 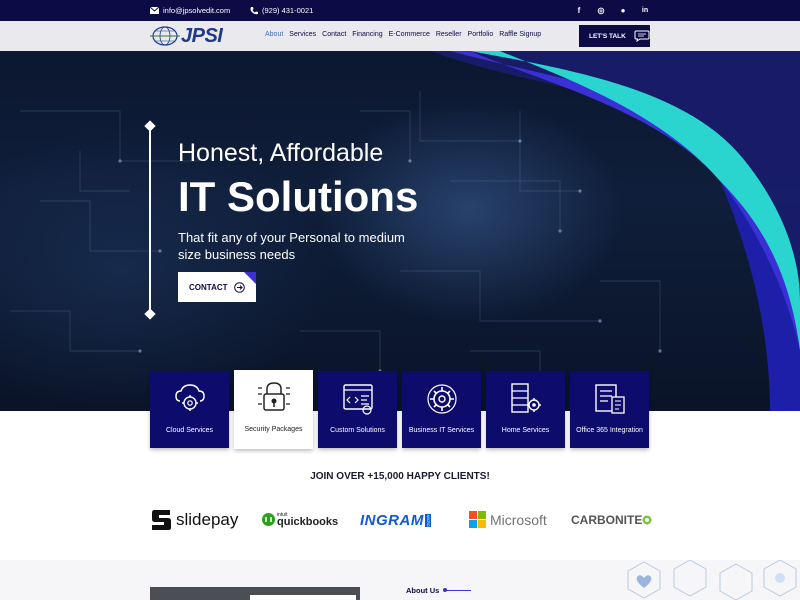 I want to click on linkedin-icon: in, so click(x=645, y=10).